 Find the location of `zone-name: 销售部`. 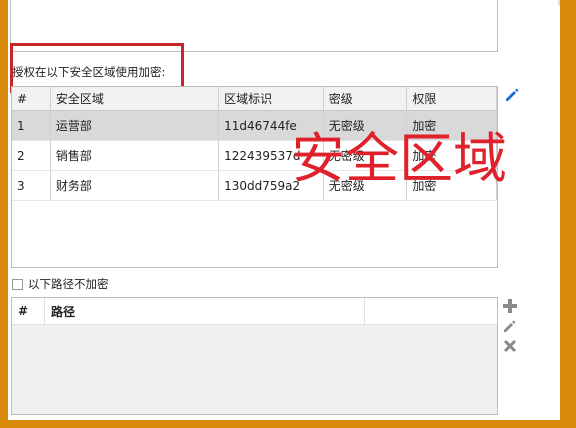

zone-name: 销售部 is located at coordinates (135, 155).